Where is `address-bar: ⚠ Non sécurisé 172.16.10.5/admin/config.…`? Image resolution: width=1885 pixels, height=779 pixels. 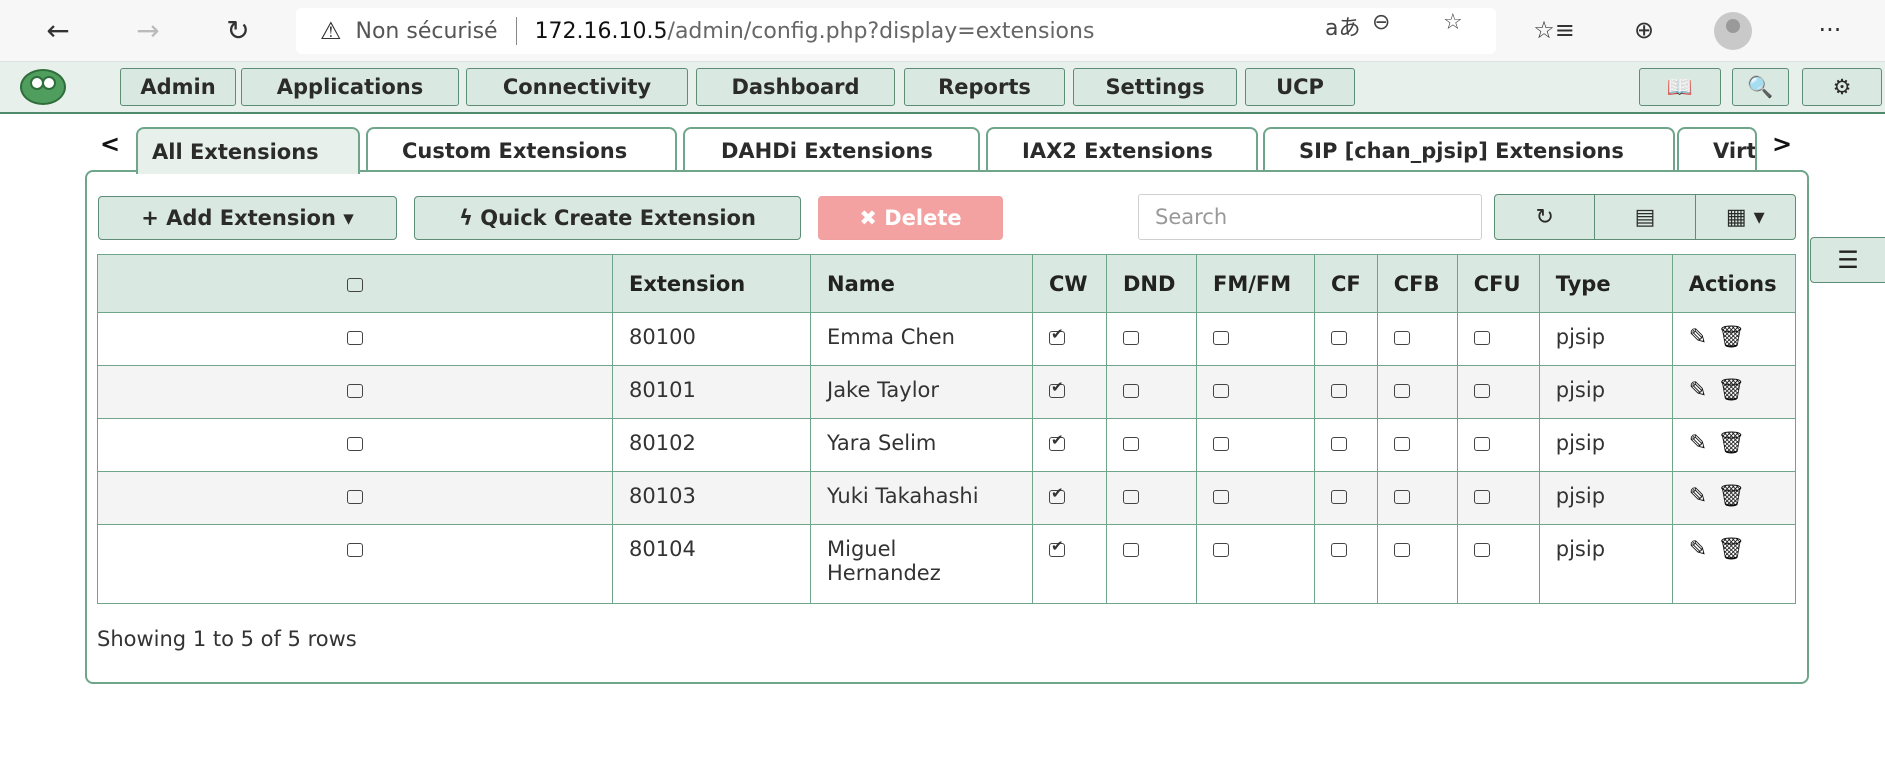
address-bar: ⚠ Non sécurisé 172.16.10.5/admin/config.… is located at coordinates (896, 31).